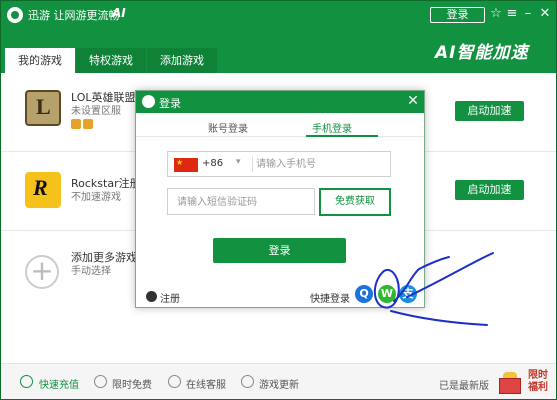 This screenshot has height=400, width=557. I want to click on login-mode-tabs: 账号登录 手机登录, so click(280, 127).